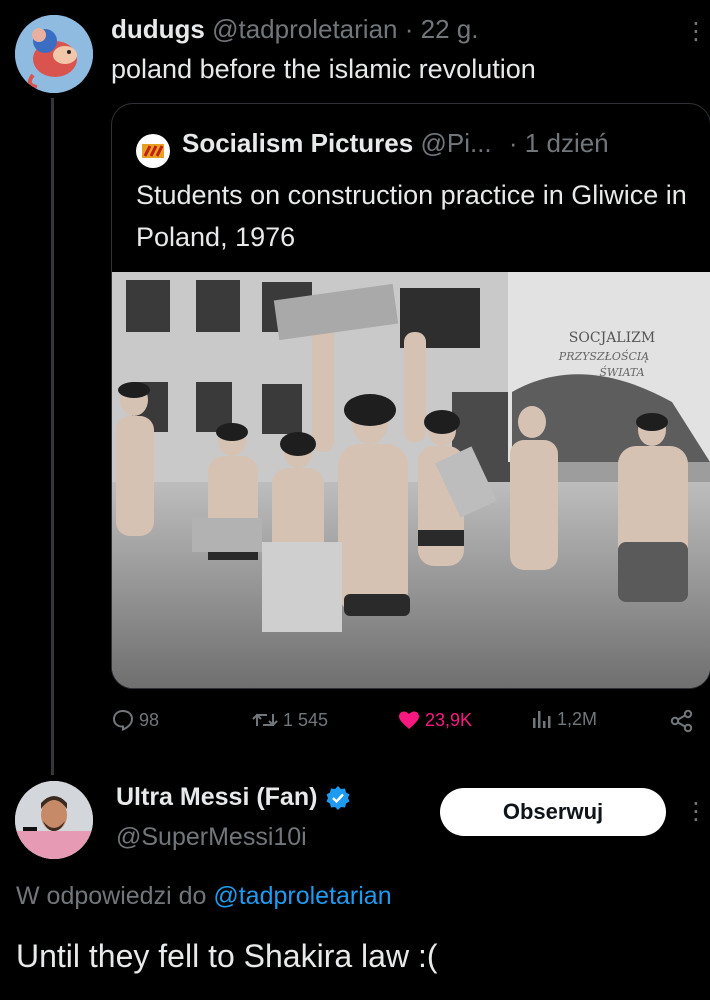  Describe the element at coordinates (227, 956) in the screenshot. I see `reply-text: Until they fell to Shakira law :(` at that location.